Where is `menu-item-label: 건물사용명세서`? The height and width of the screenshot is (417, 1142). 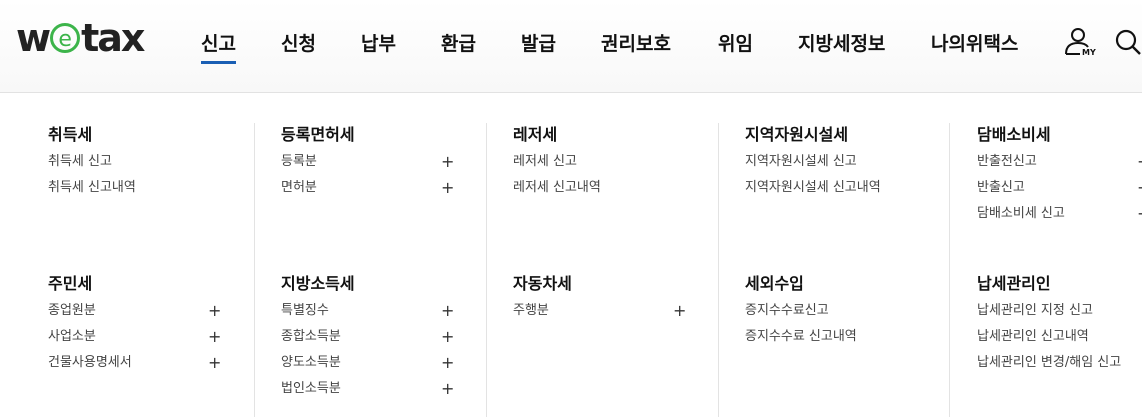 menu-item-label: 건물사용명세서 is located at coordinates (90, 362).